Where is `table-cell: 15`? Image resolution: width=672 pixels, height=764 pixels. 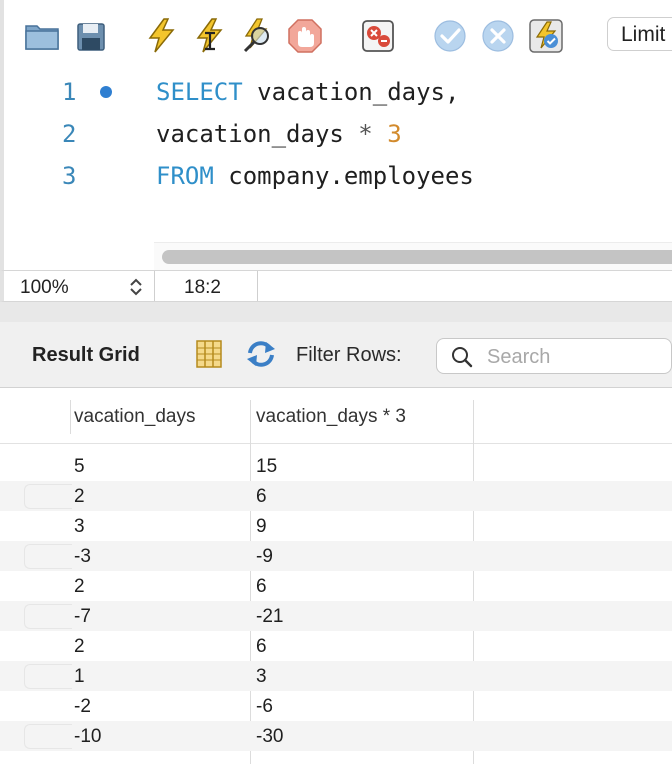 table-cell: 15 is located at coordinates (266, 467).